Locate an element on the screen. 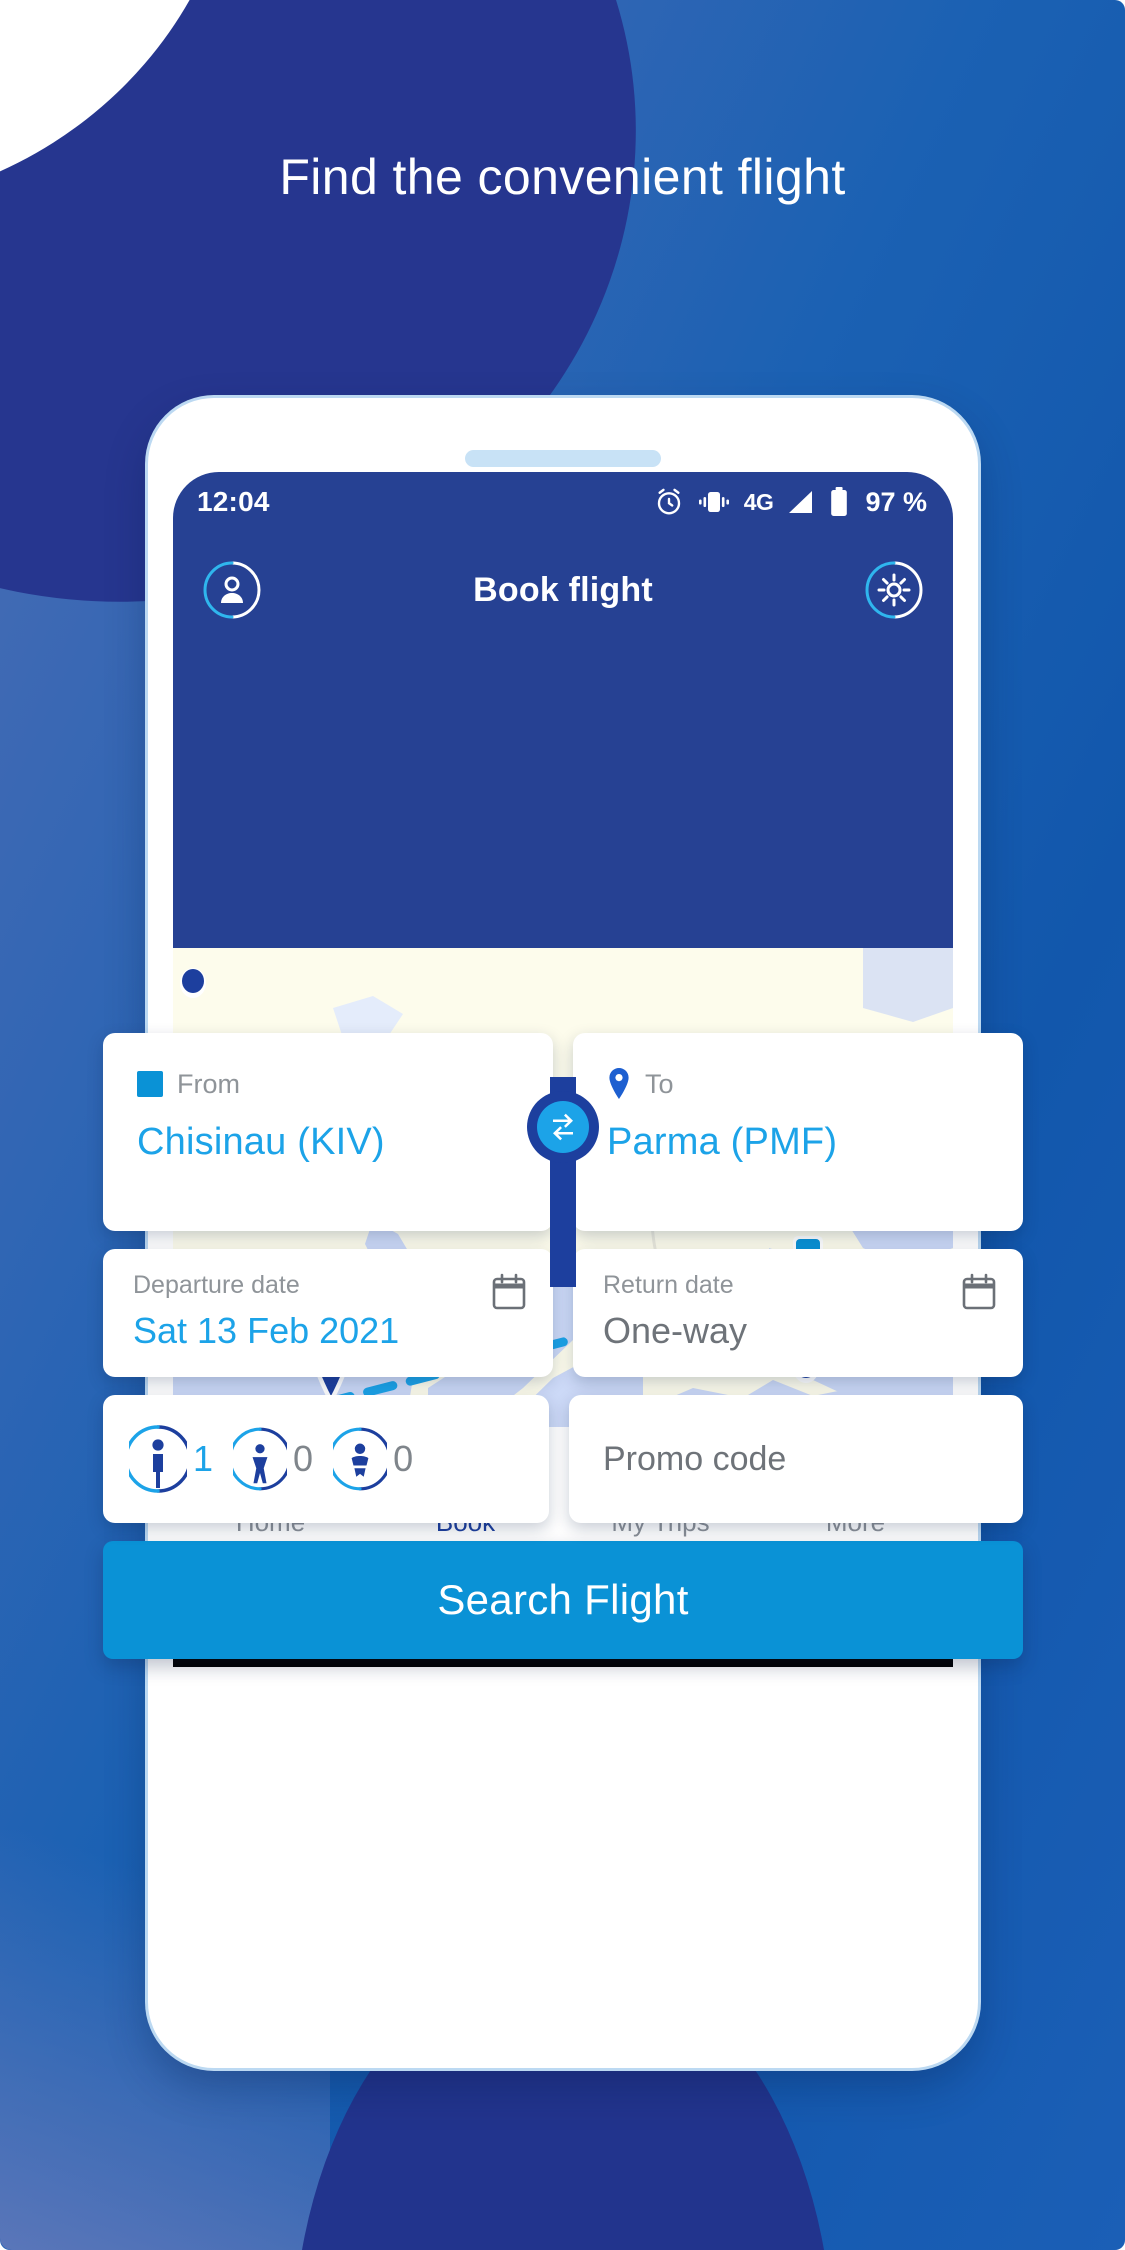 The width and height of the screenshot is (1125, 2250). infant-count: 0 is located at coordinates (403, 1458).